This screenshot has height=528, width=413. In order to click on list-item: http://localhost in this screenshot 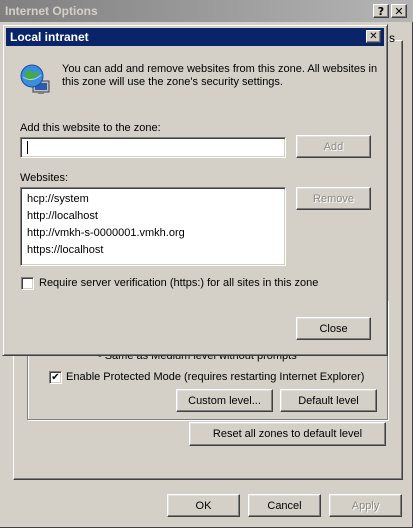, I will do `click(62, 216)`.